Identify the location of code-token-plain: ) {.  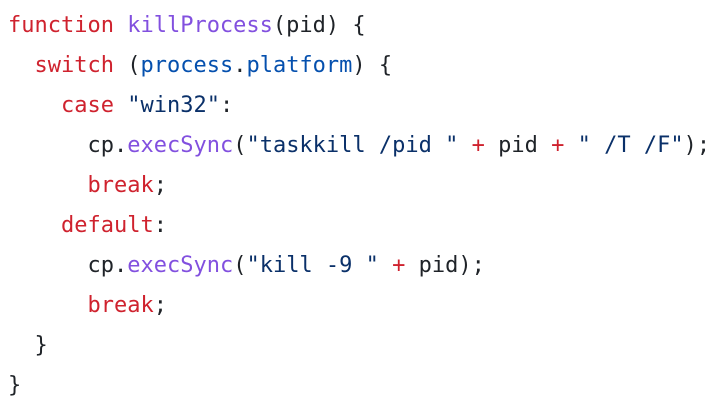
(372, 65).